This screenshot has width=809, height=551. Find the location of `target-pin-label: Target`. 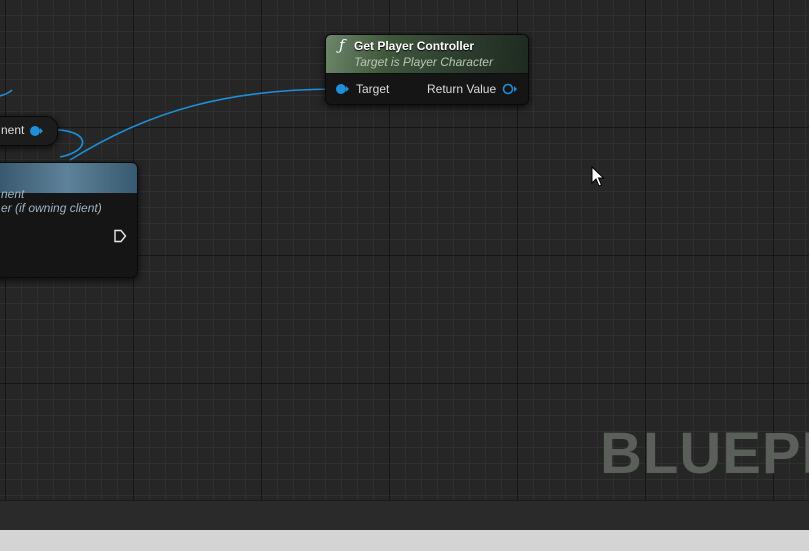

target-pin-label: Target is located at coordinates (373, 89).